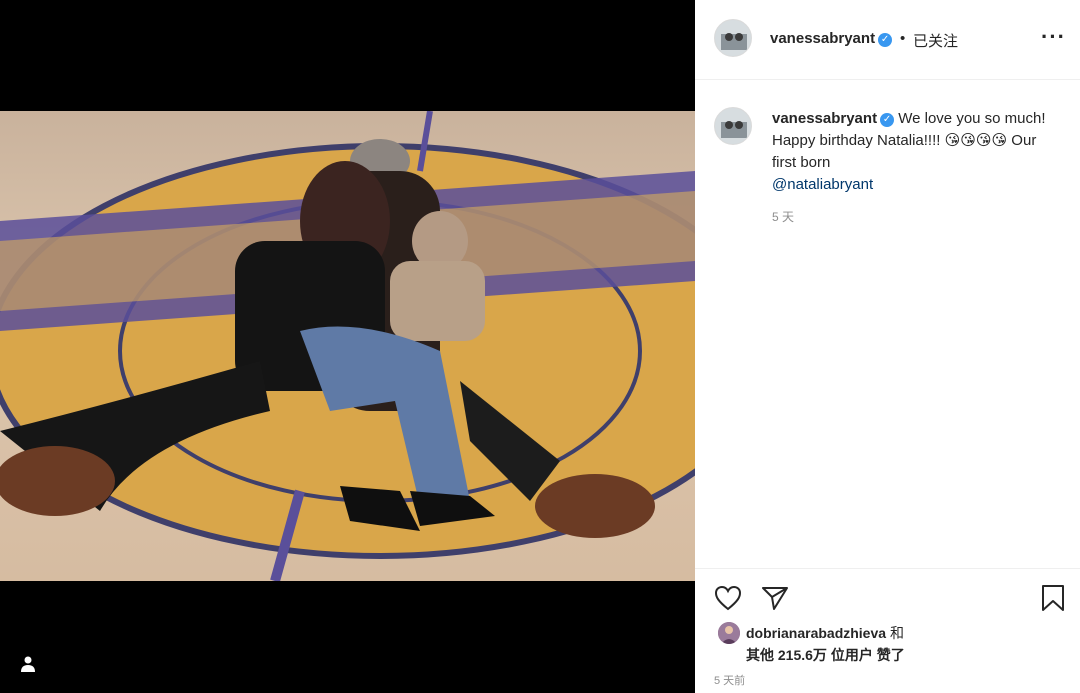 This screenshot has height=693, width=1080. I want to click on like-heart-icon, so click(728, 598).